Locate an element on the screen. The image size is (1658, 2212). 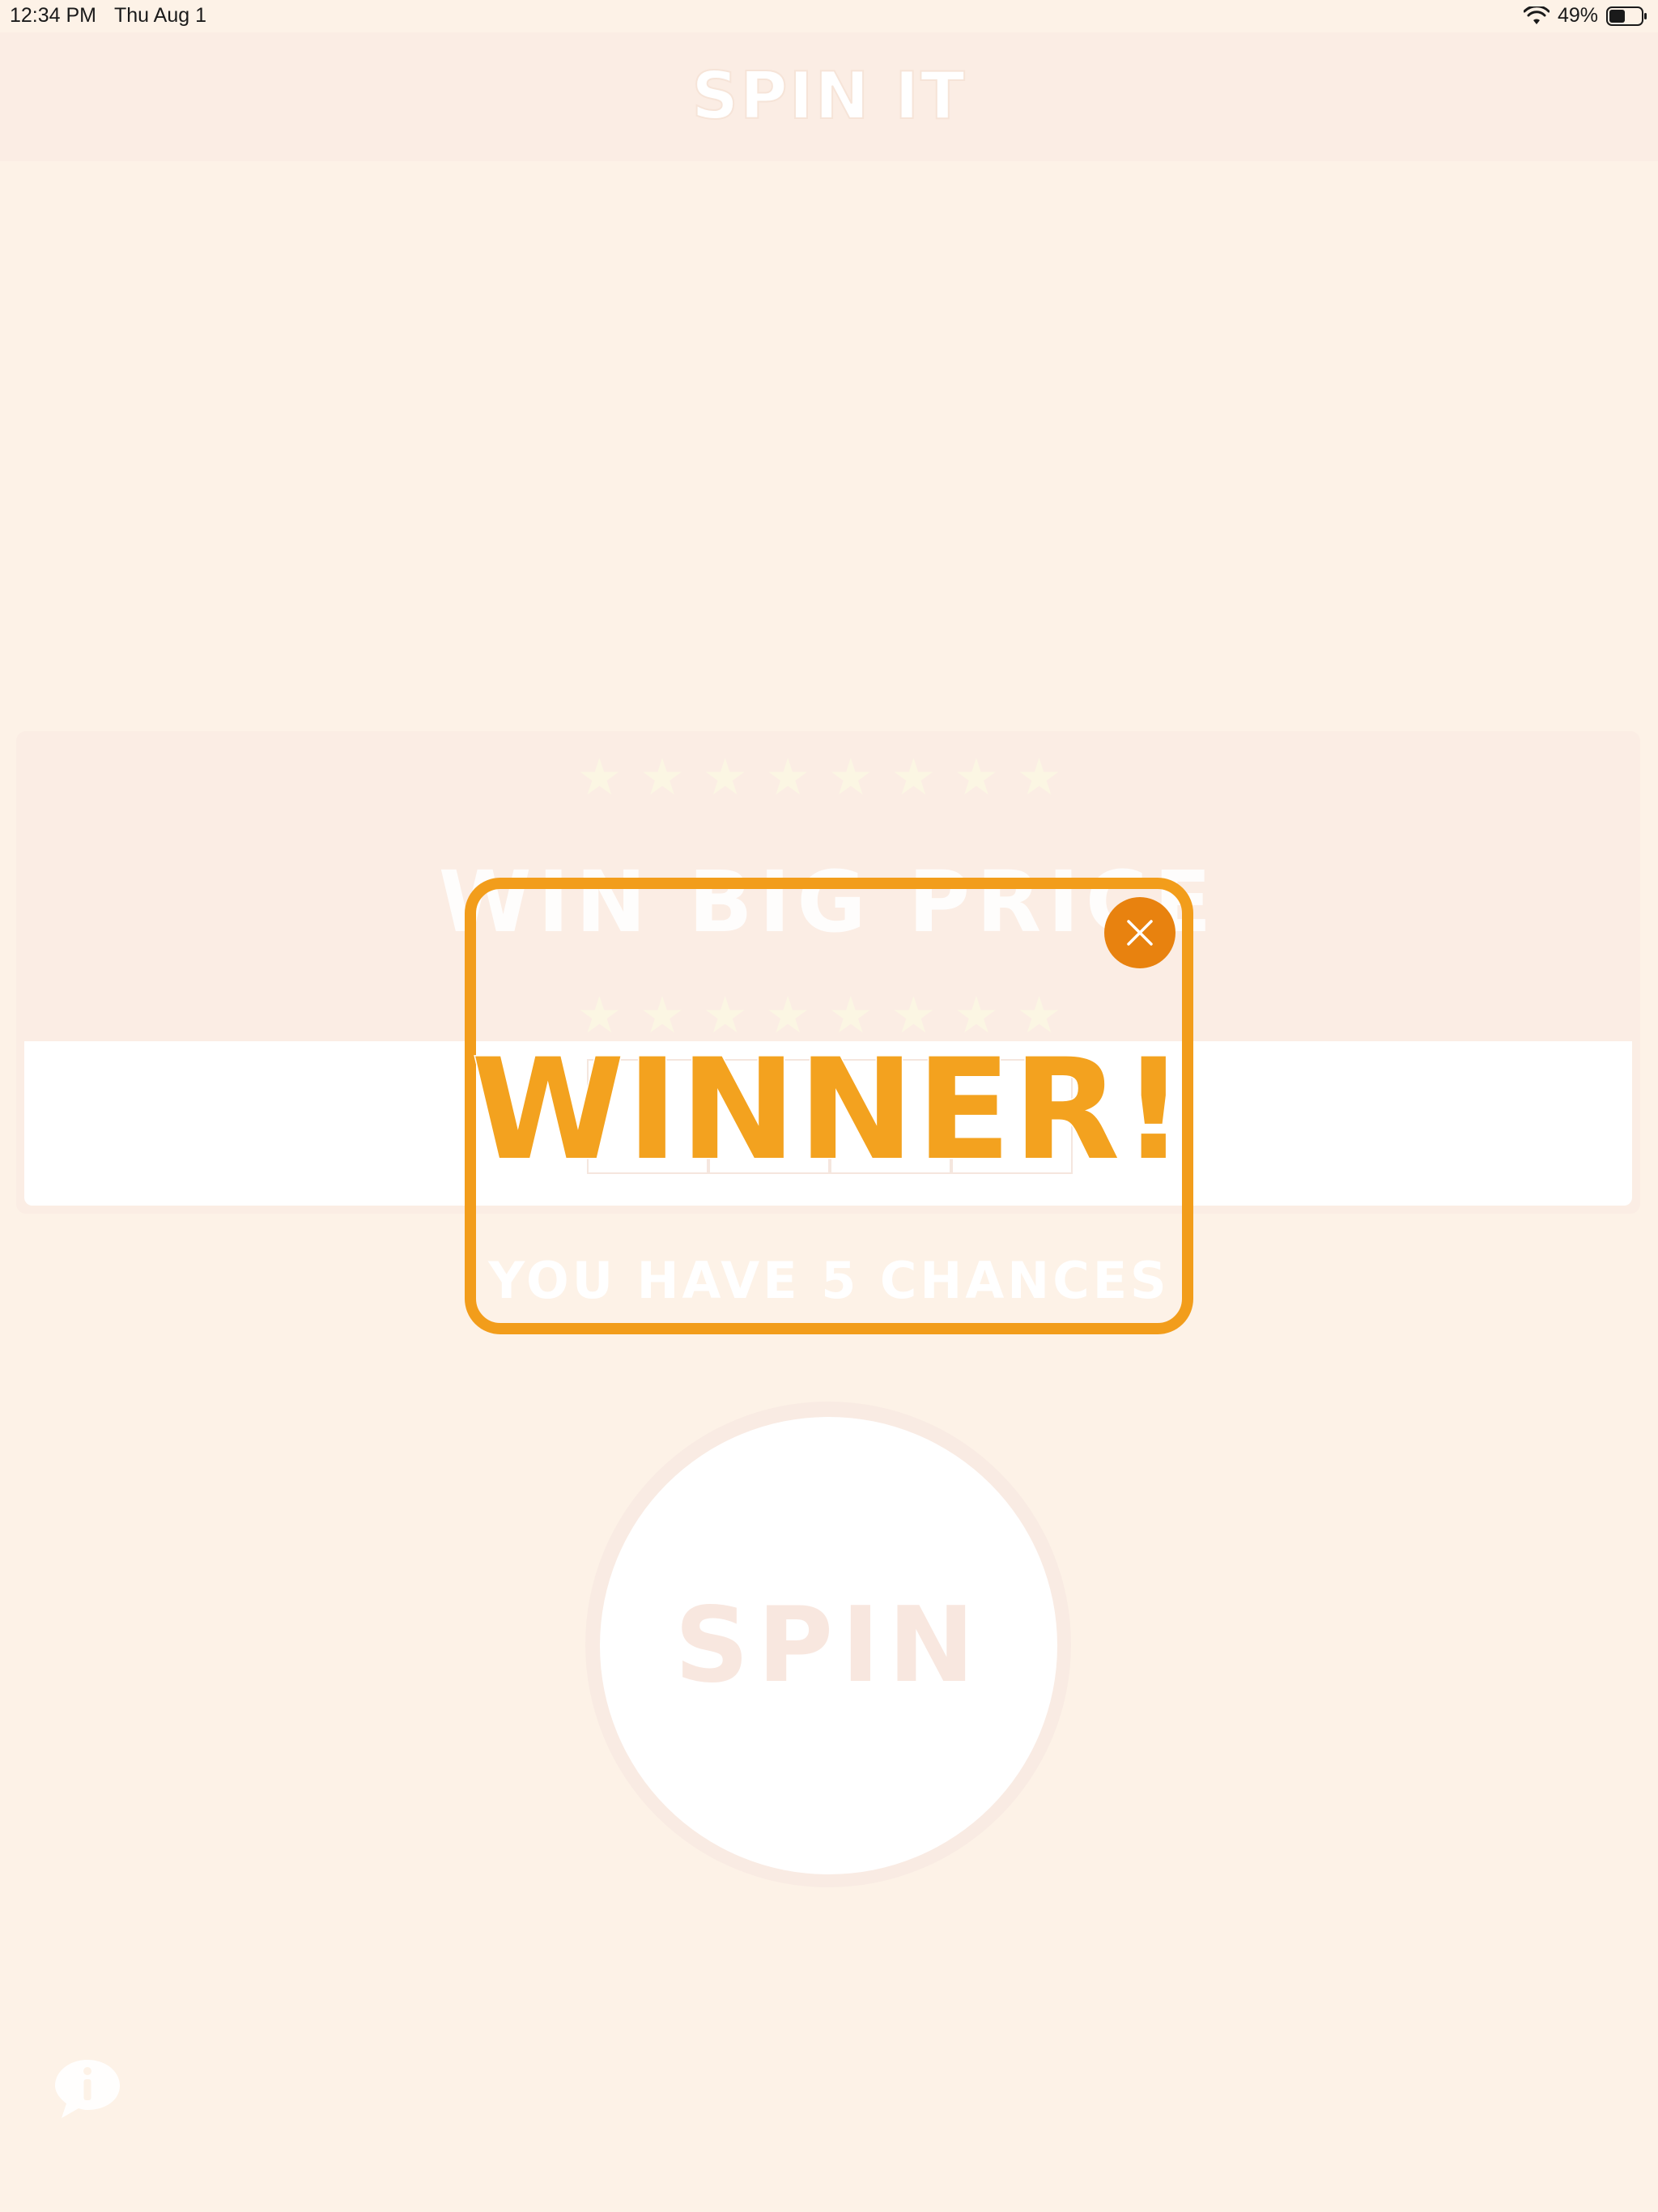
nav-bar: SPIN IT is located at coordinates (829, 97).